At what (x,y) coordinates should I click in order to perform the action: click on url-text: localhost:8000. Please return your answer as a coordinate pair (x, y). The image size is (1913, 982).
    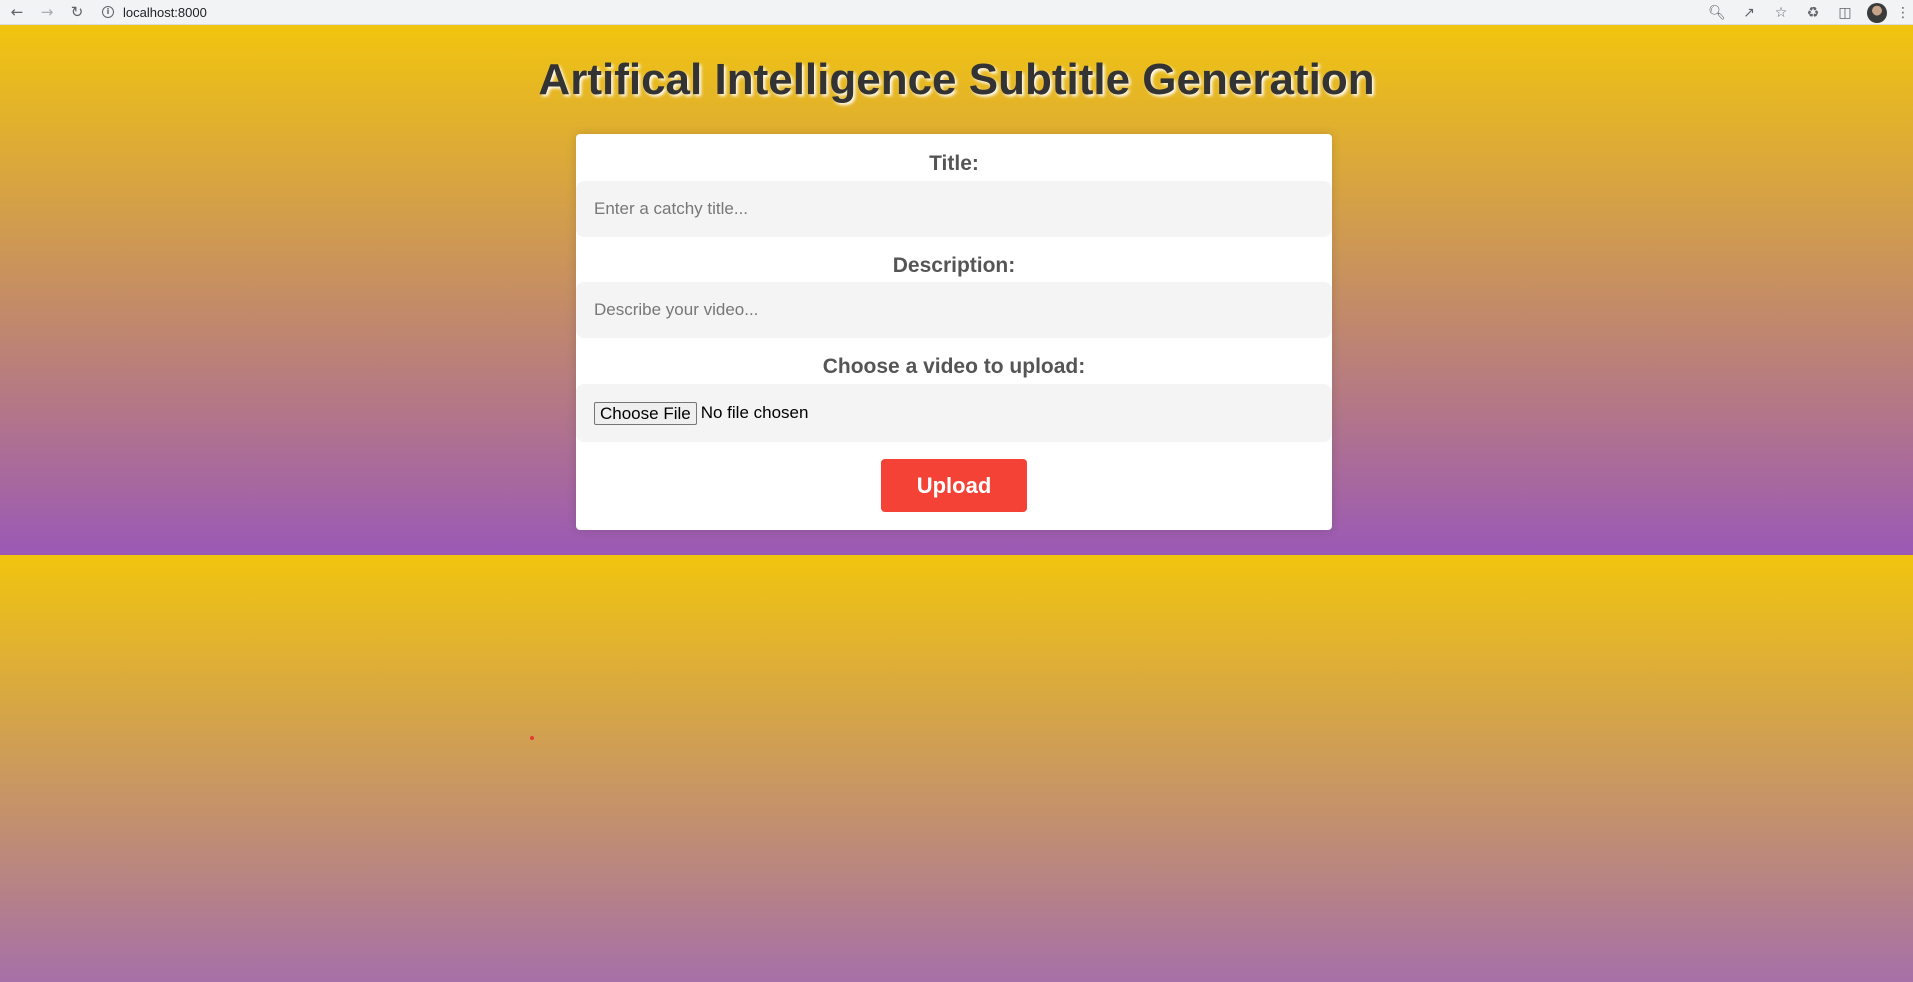
    Looking at the image, I should click on (165, 12).